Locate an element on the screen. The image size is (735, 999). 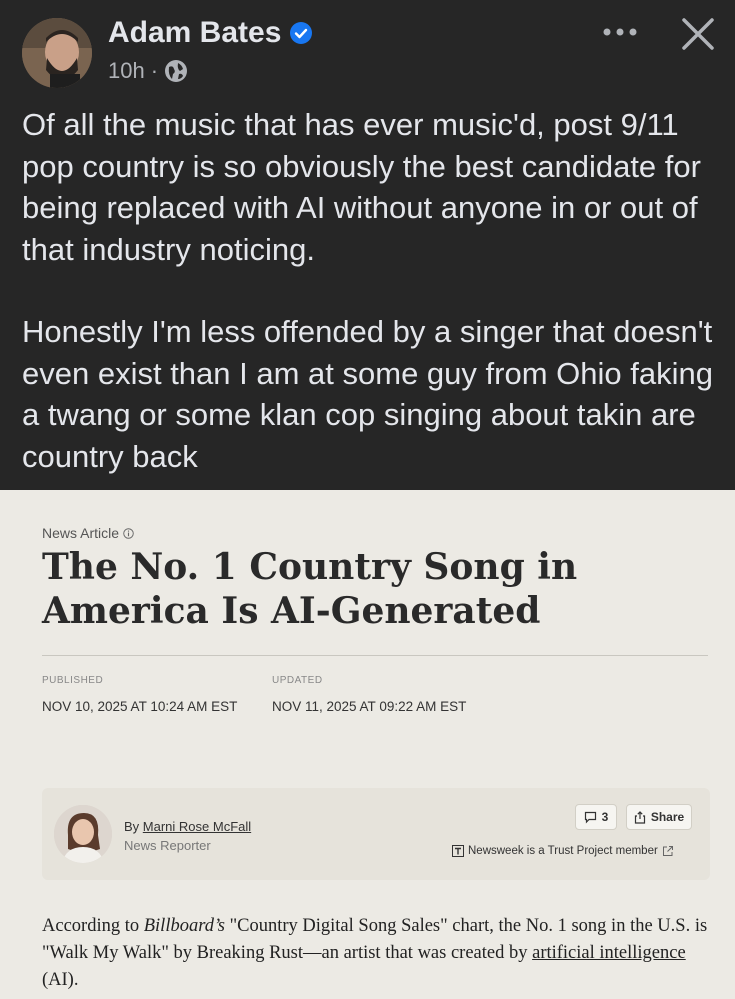
share-label: Share is located at coordinates (667, 817).